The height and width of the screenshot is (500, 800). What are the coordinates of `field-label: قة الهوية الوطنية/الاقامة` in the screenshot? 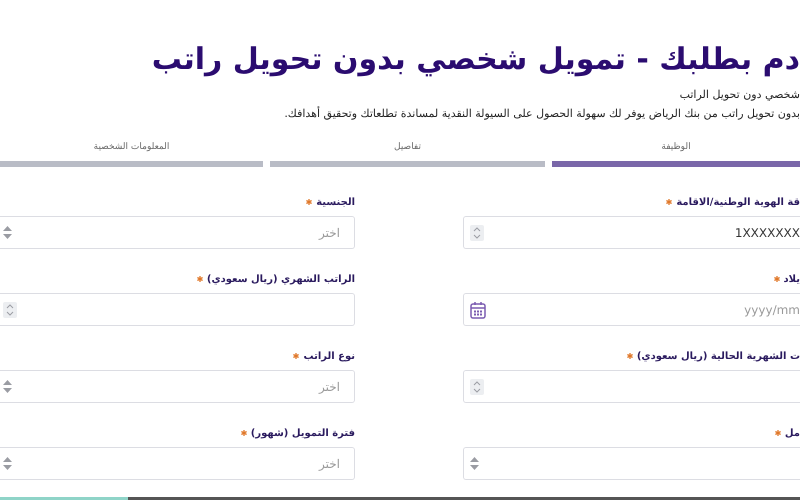 It's located at (738, 202).